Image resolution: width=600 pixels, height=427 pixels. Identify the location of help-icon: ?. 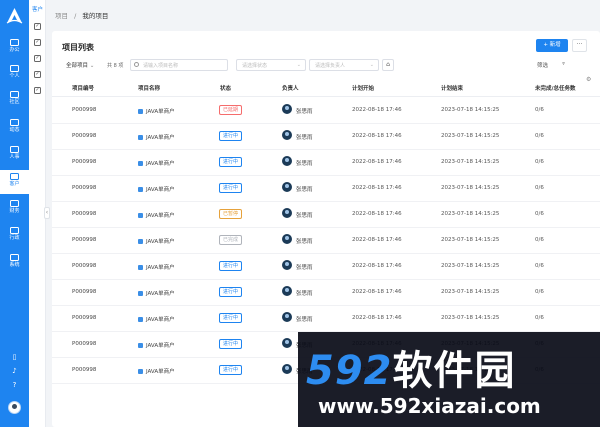
(14, 385).